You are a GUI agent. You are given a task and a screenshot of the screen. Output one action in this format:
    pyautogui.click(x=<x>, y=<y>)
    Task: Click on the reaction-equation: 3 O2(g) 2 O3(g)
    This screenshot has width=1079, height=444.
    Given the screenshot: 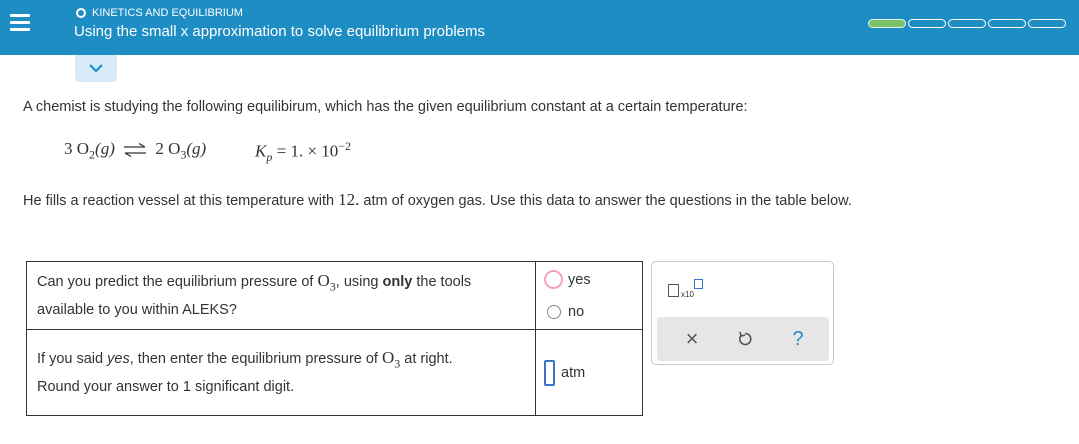 What is the action you would take?
    pyautogui.click(x=135, y=150)
    